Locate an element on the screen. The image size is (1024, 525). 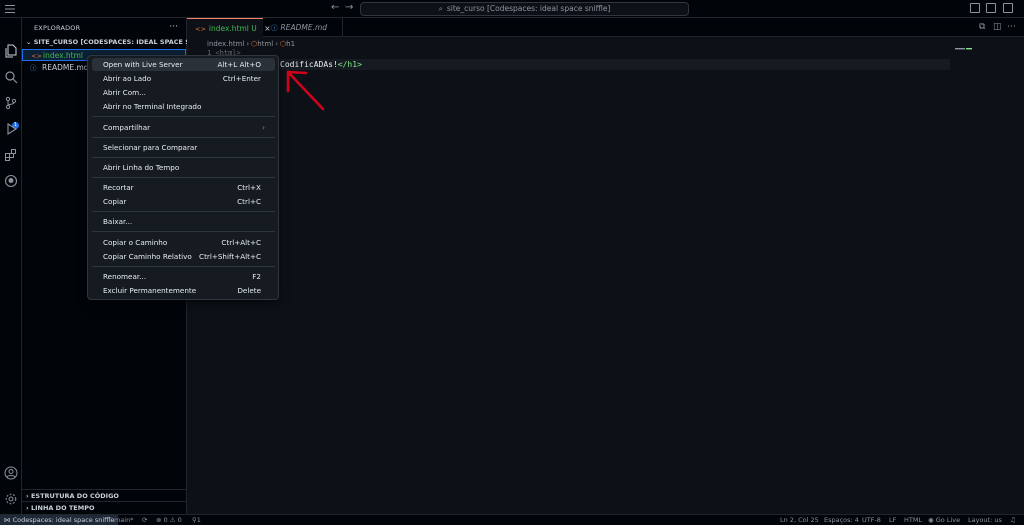
menu-item-label: Copiar is located at coordinates (115, 201).